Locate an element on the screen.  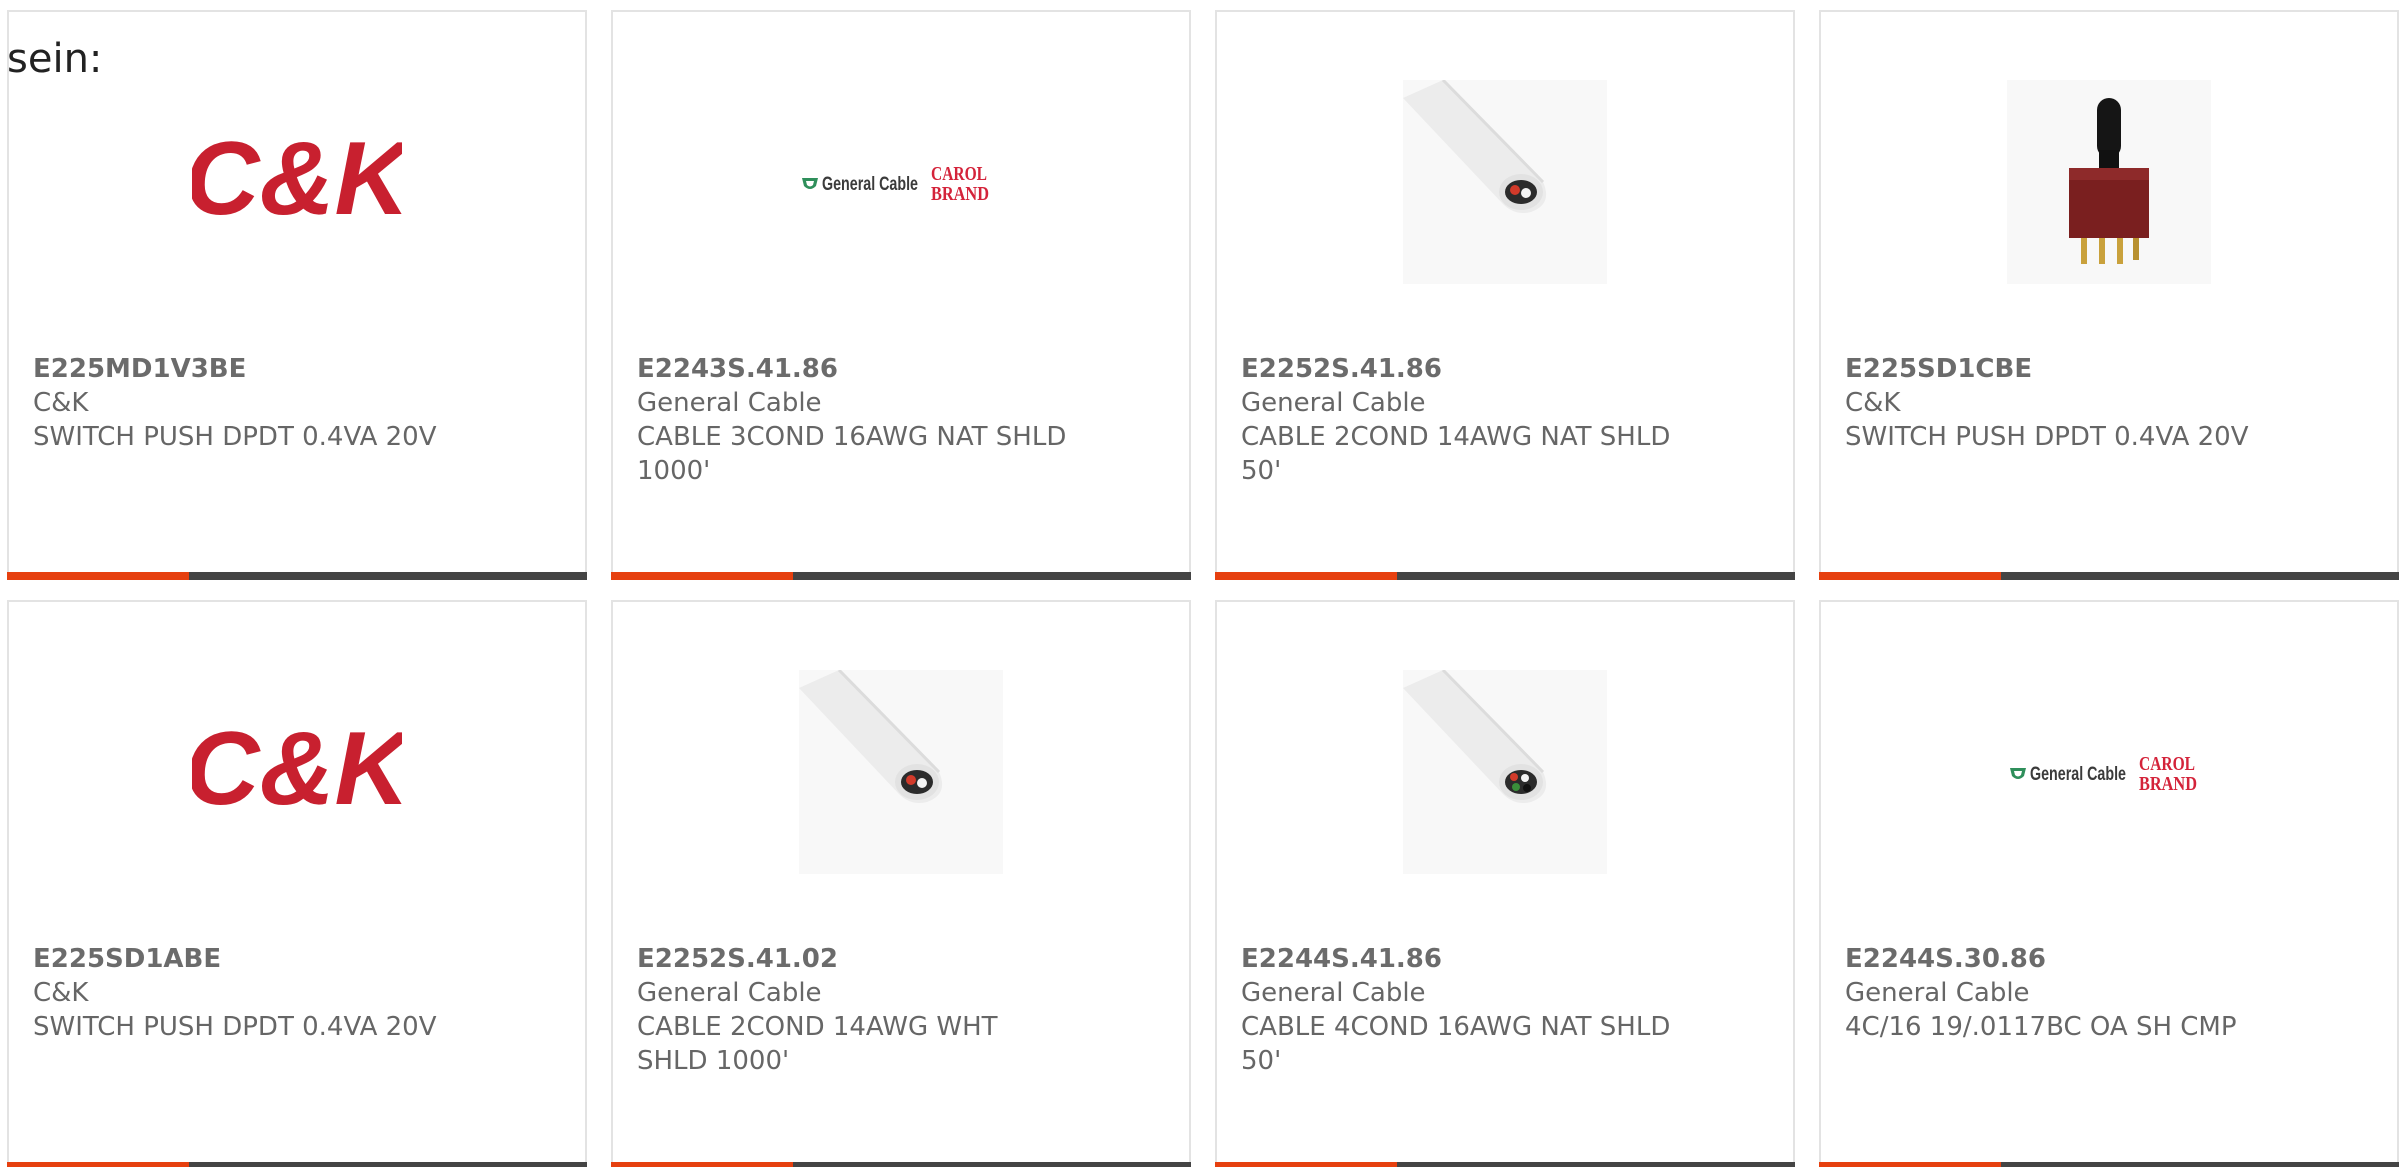
intro-text: sein: is located at coordinates (55, 59).